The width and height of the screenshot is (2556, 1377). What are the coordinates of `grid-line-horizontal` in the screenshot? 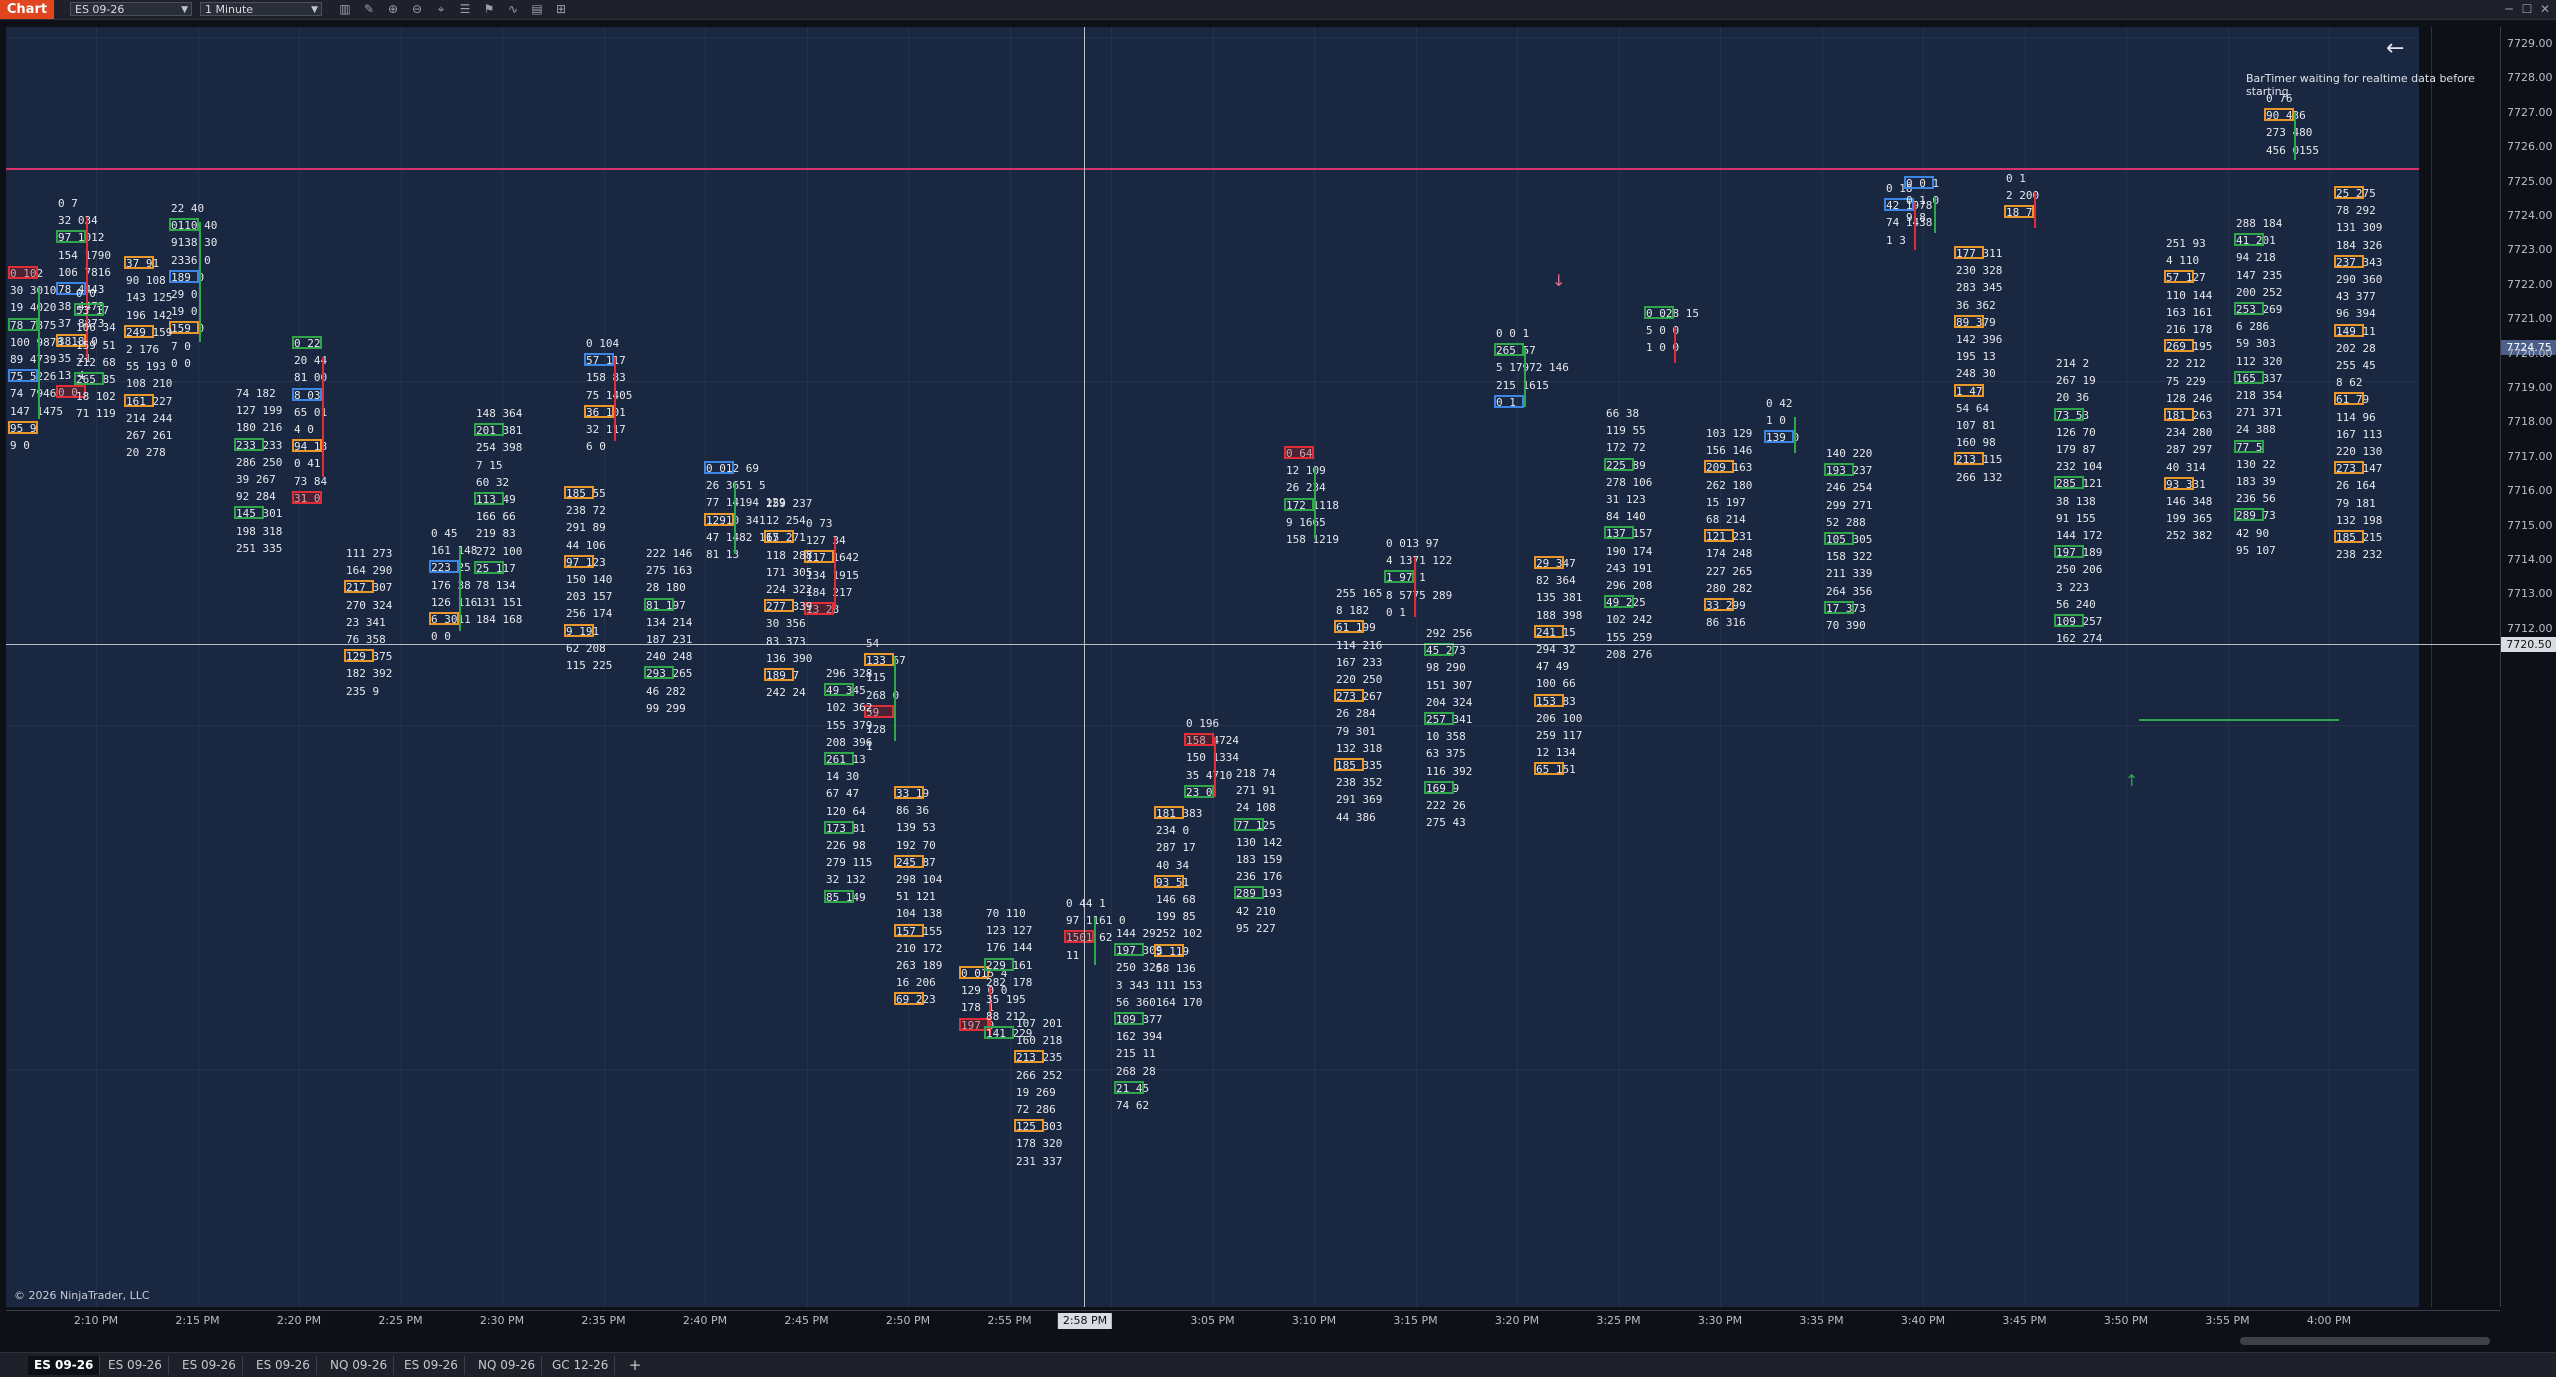 It's located at (1212, 37).